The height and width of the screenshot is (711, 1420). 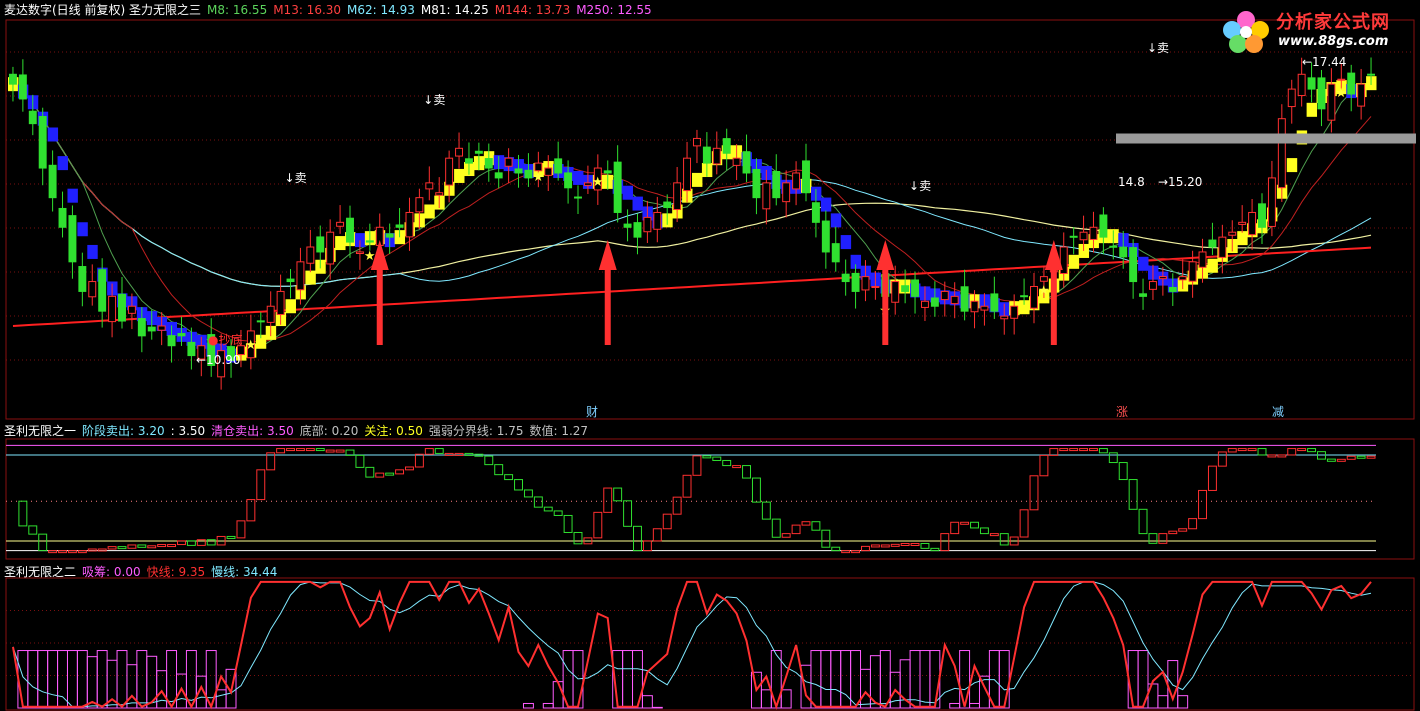 I want to click on legend-item-2: M62: 14.93, so click(x=381, y=10).